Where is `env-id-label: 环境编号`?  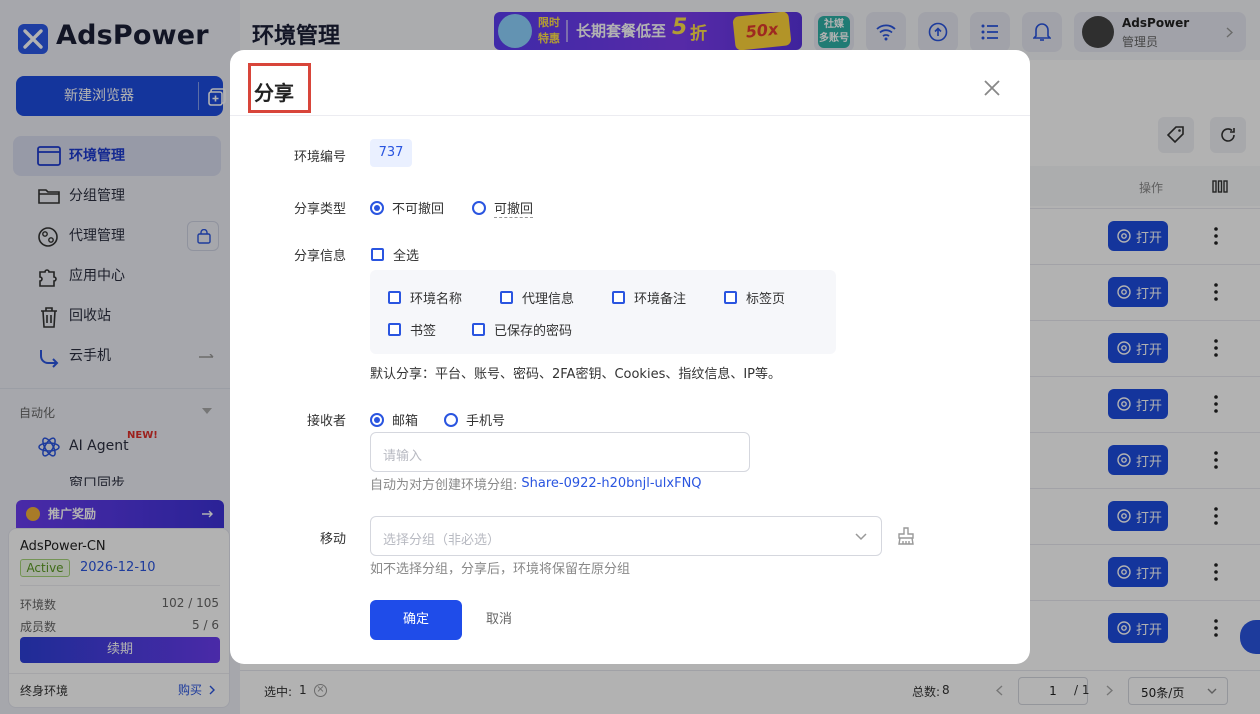
env-id-label: 环境编号 is located at coordinates (319, 157).